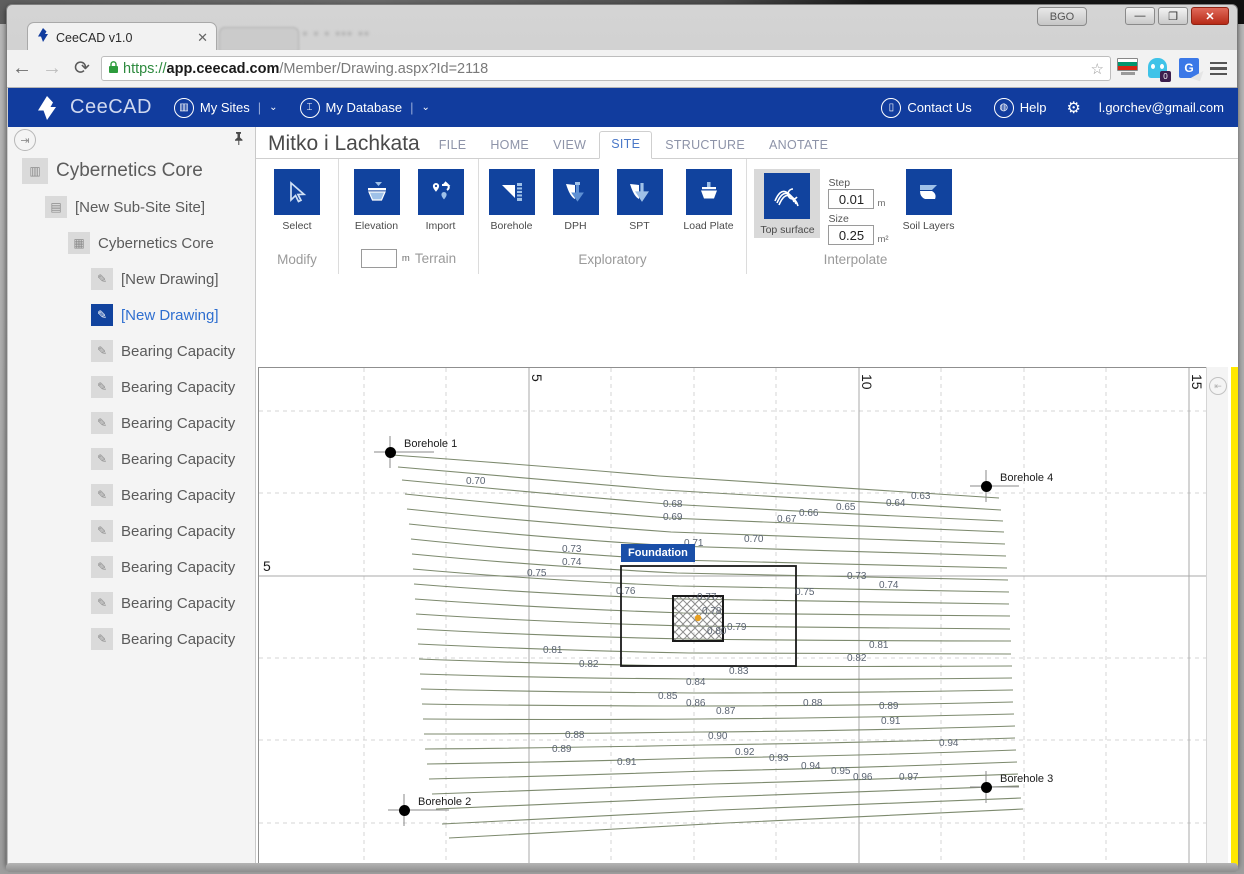 Image resolution: width=1244 pixels, height=874 pixels. Describe the element at coordinates (259, 39) in the screenshot. I see `browser-new-tab-button` at that location.